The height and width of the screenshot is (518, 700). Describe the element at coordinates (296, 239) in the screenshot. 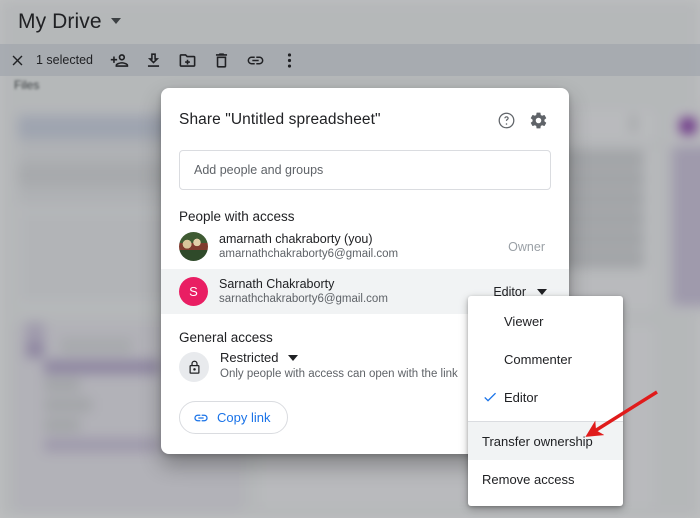

I see `person-name: amarnath chakraborty (you)` at that location.